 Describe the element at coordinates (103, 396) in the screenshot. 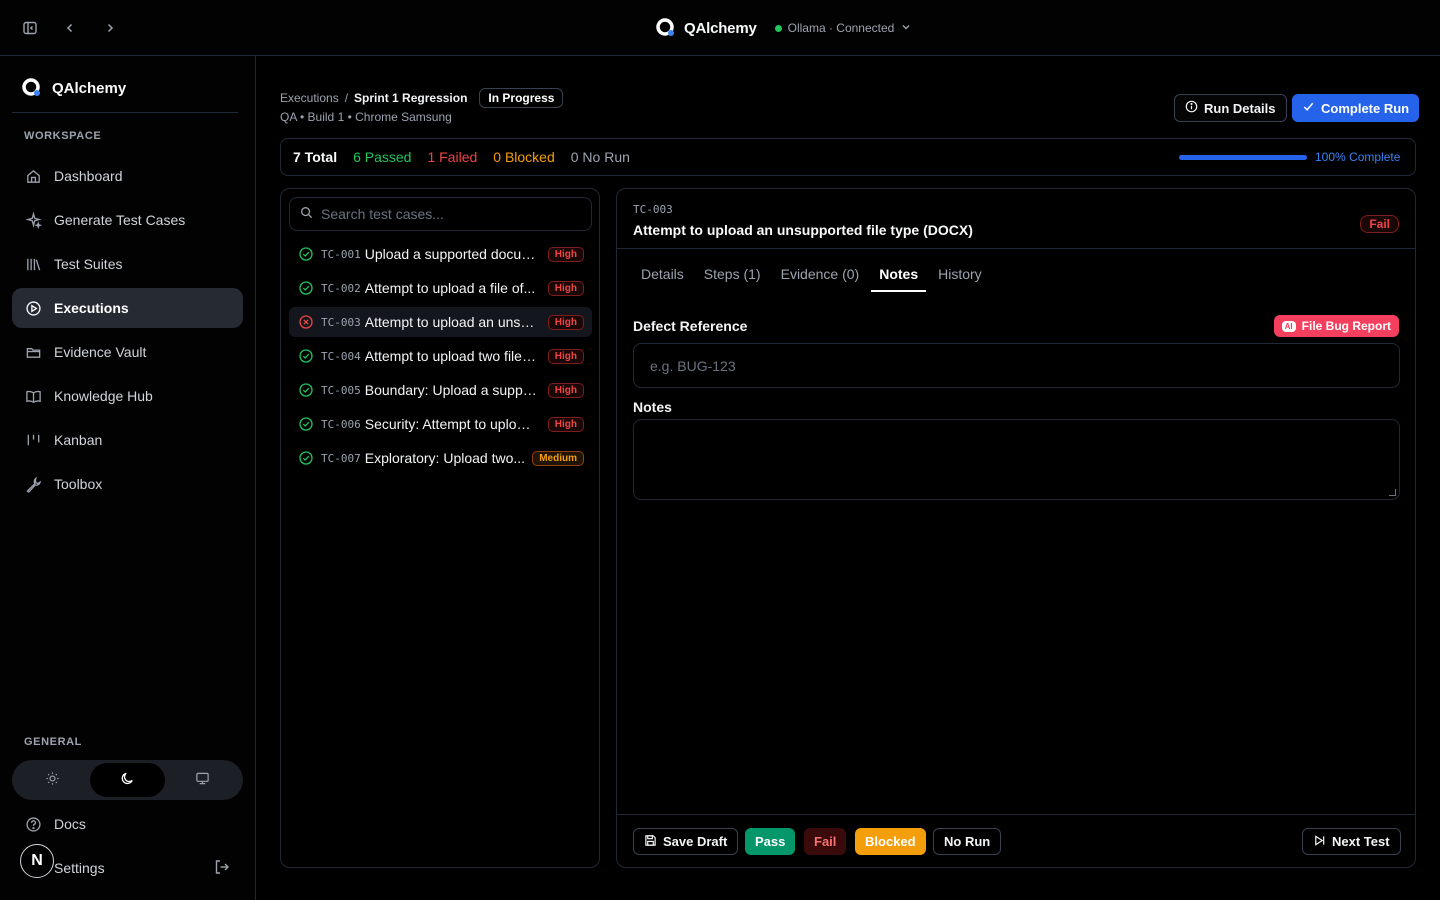

I see `sidebar-item-label: Knowledge Hub` at that location.